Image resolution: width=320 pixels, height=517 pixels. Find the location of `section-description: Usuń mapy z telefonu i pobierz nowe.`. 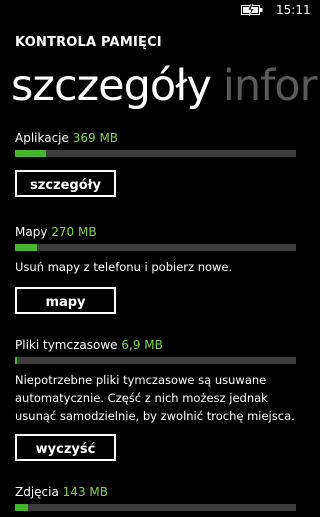

section-description: Usuń mapy z telefonu i pobierz nowe. is located at coordinates (124, 267).